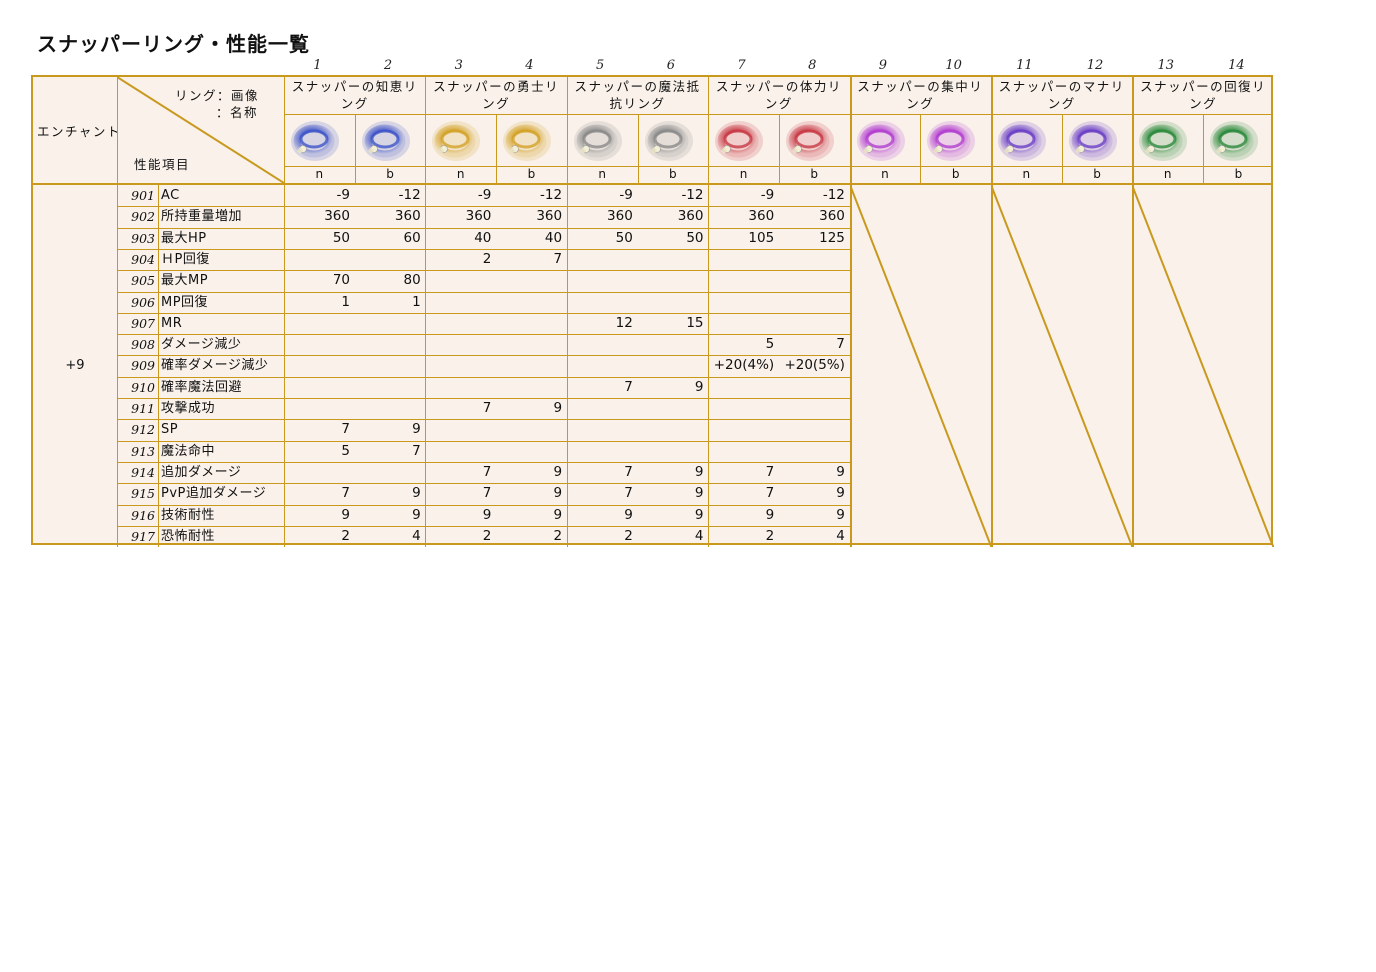 The height and width of the screenshot is (972, 1376). What do you see at coordinates (778, 95) in the screenshot?
I see `ring-name: スナッパーの体力リング` at bounding box center [778, 95].